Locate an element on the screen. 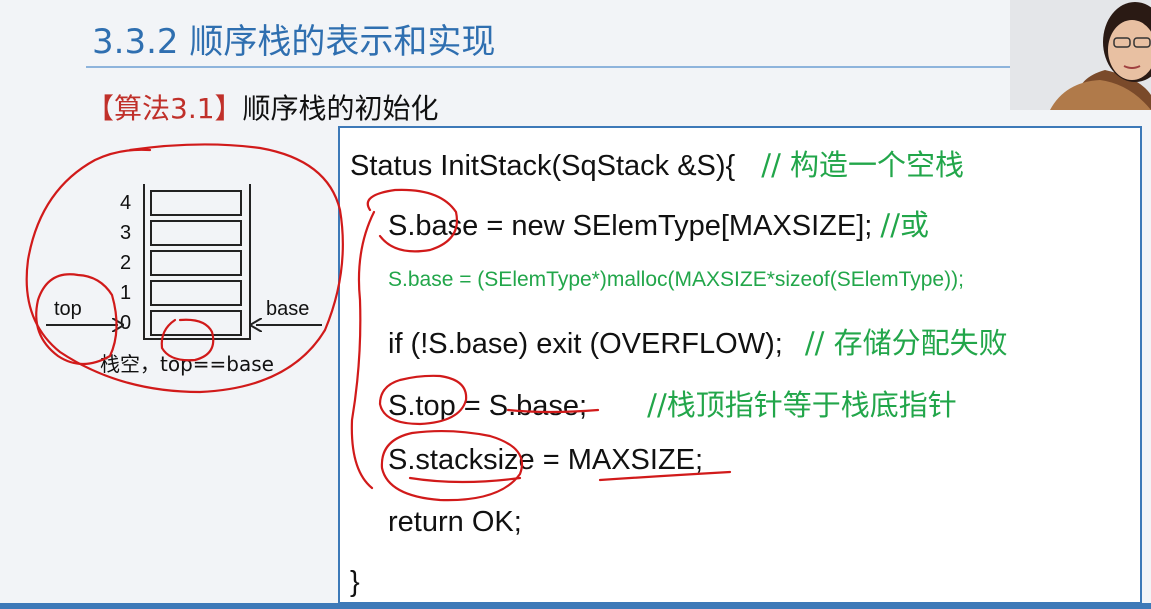  code-text: S.base = new SElemType[MAXSIZE]; is located at coordinates (630, 226).